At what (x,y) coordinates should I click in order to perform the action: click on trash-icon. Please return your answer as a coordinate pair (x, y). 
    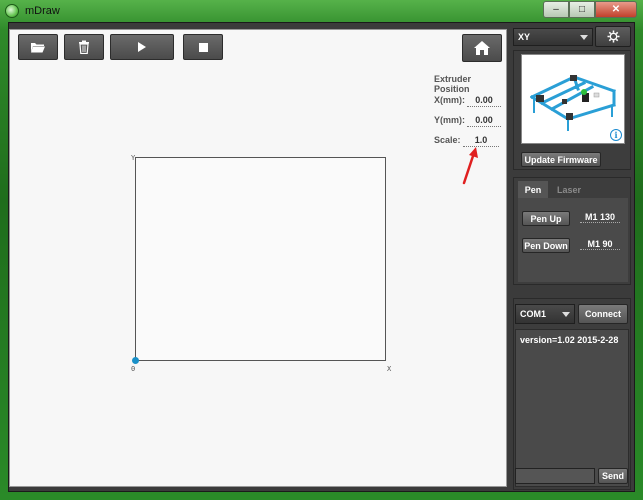
    Looking at the image, I should click on (84, 47).